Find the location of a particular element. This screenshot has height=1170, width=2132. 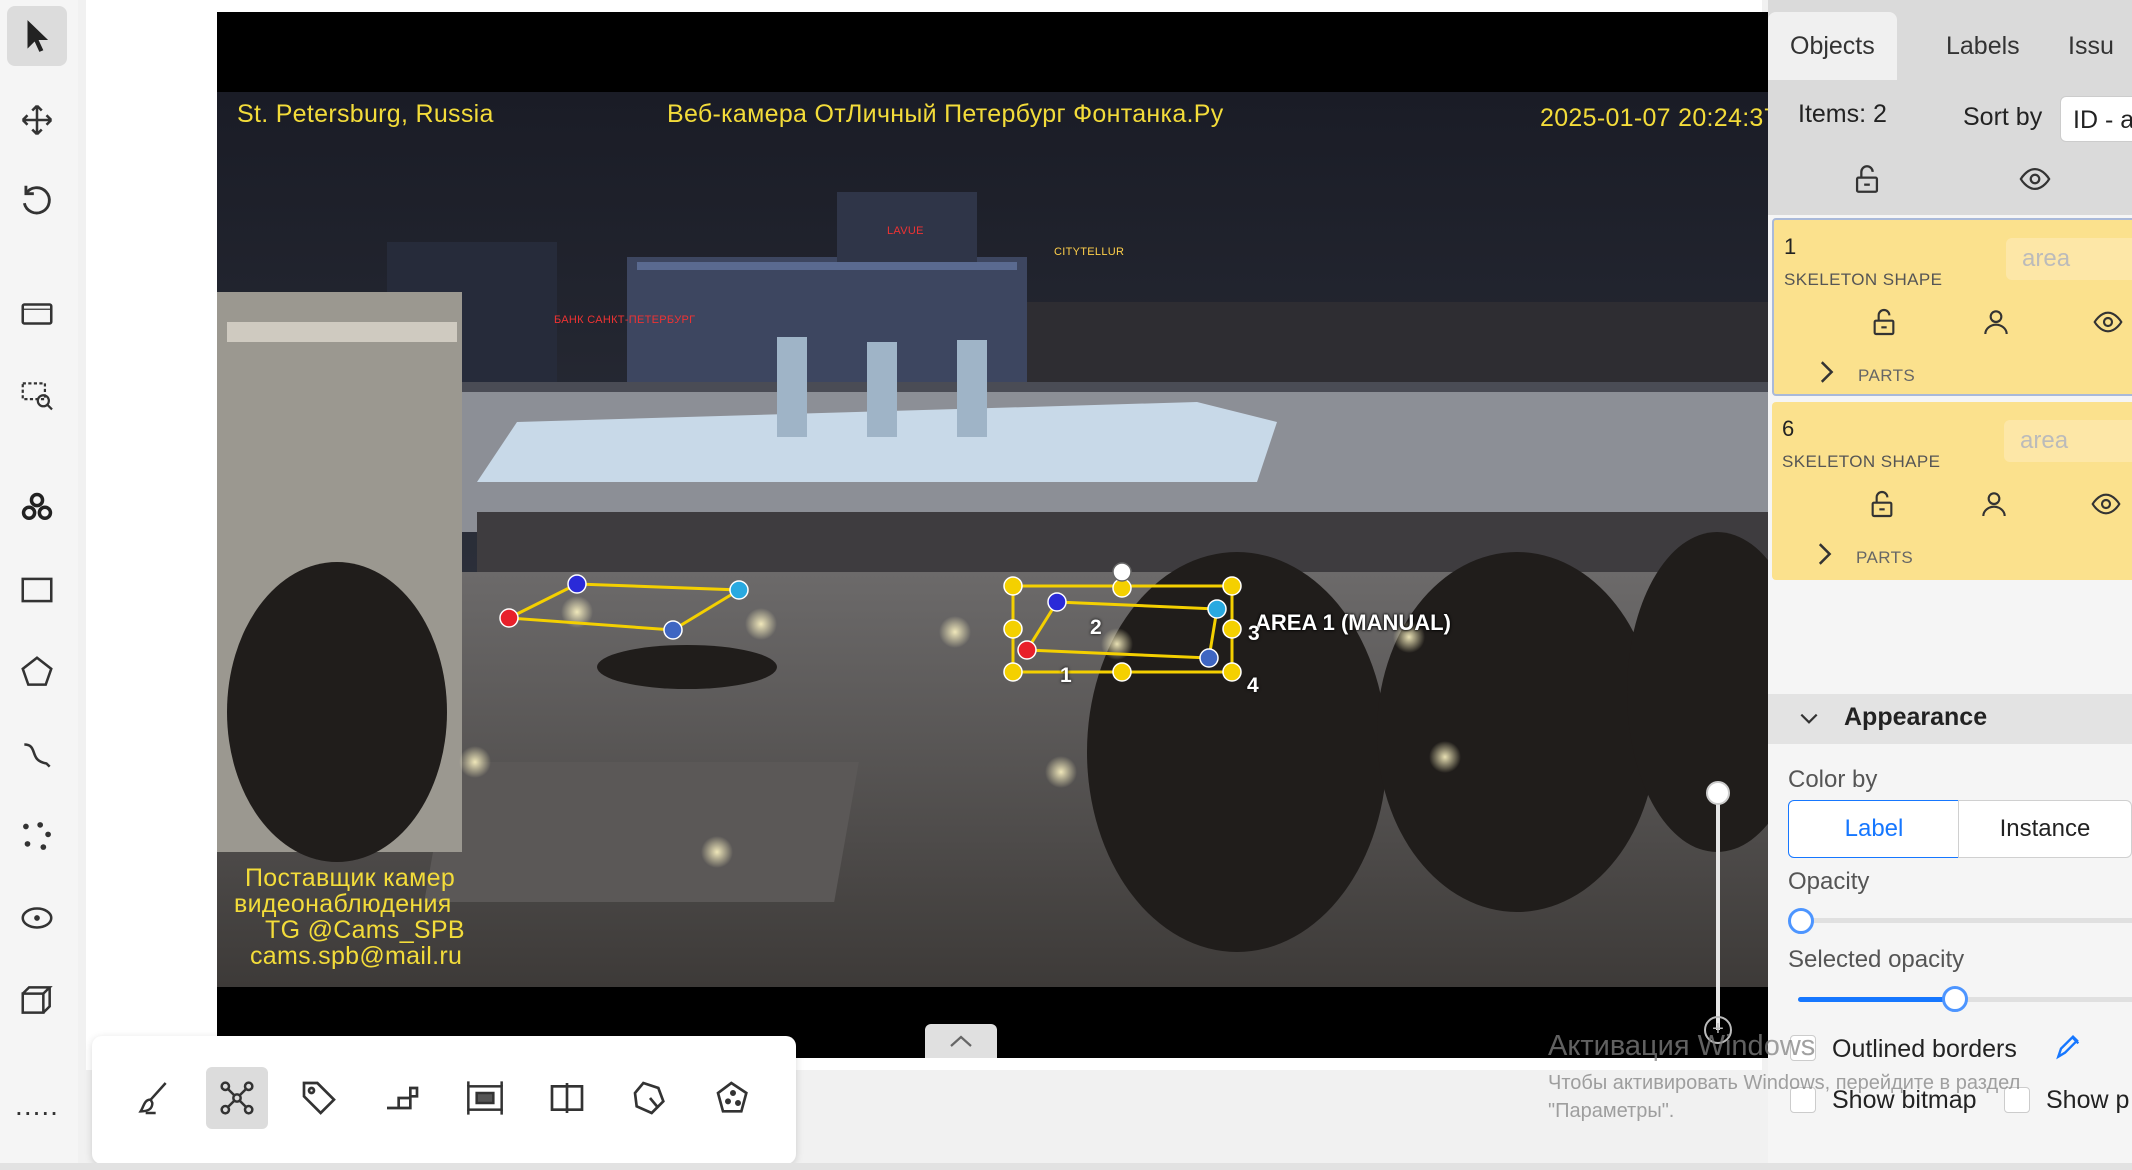

rotate-tool-button is located at coordinates (37, 200).